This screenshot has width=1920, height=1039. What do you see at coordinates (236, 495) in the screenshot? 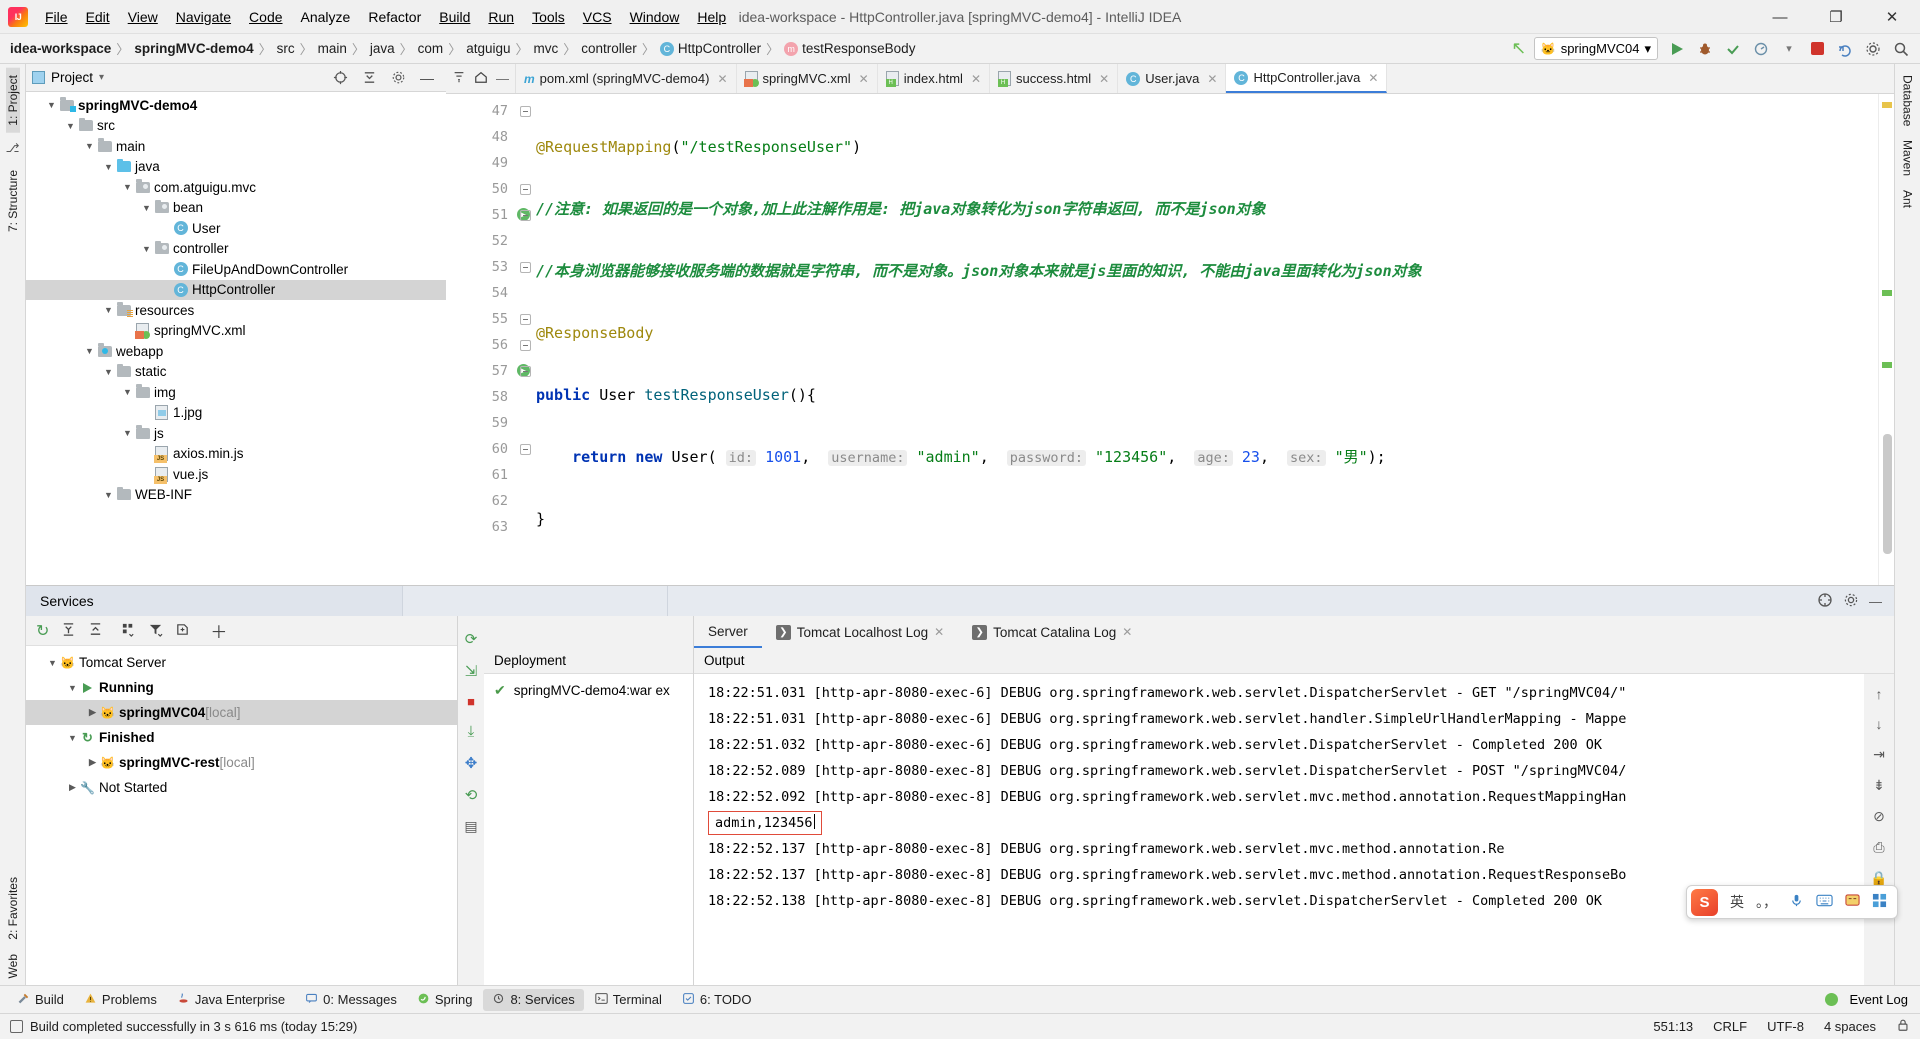
I see `project-tree-node: ▼ WEB-INF` at bounding box center [236, 495].